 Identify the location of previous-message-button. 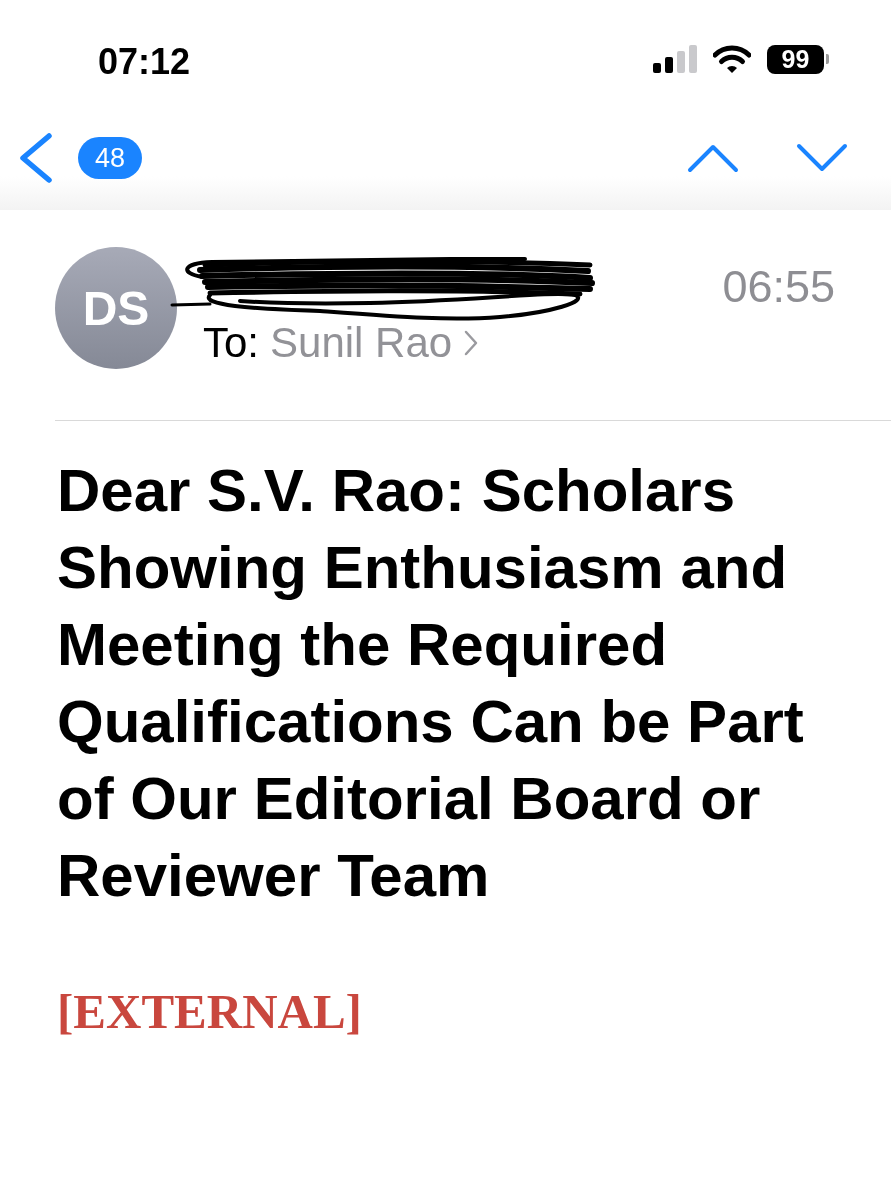
(713, 158).